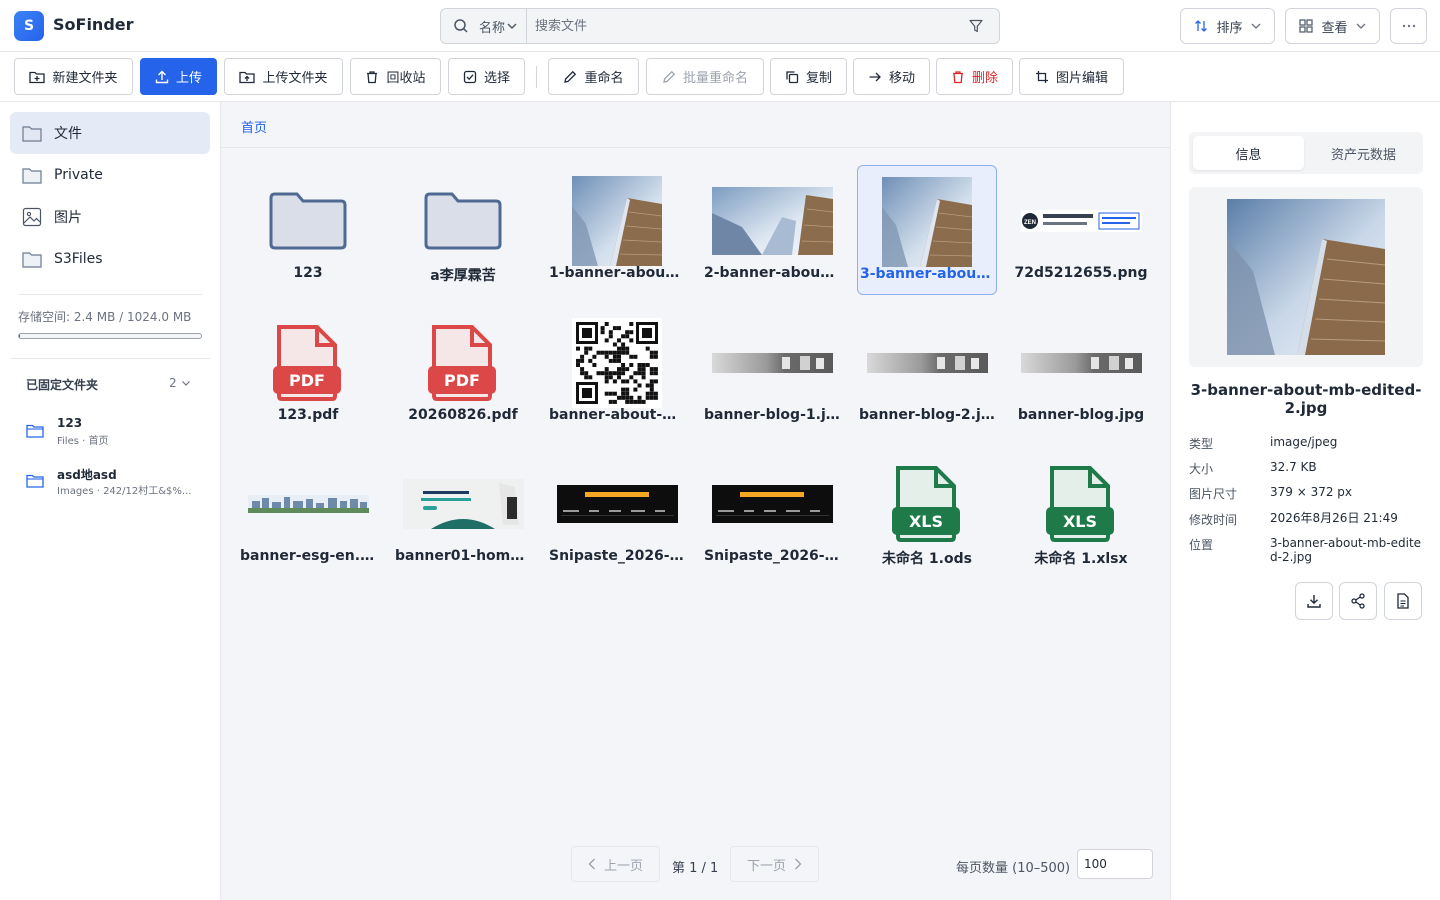 The image size is (1440, 900). I want to click on tab-asset-metadata: 资产元数据, so click(1363, 153).